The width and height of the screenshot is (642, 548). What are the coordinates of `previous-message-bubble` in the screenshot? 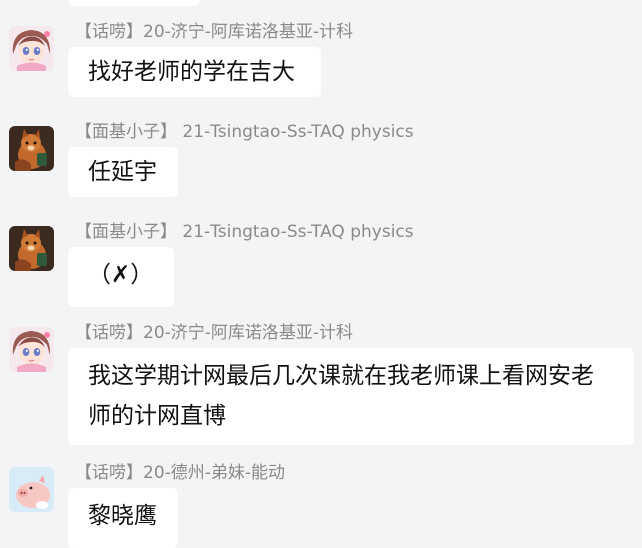 It's located at (134, 3).